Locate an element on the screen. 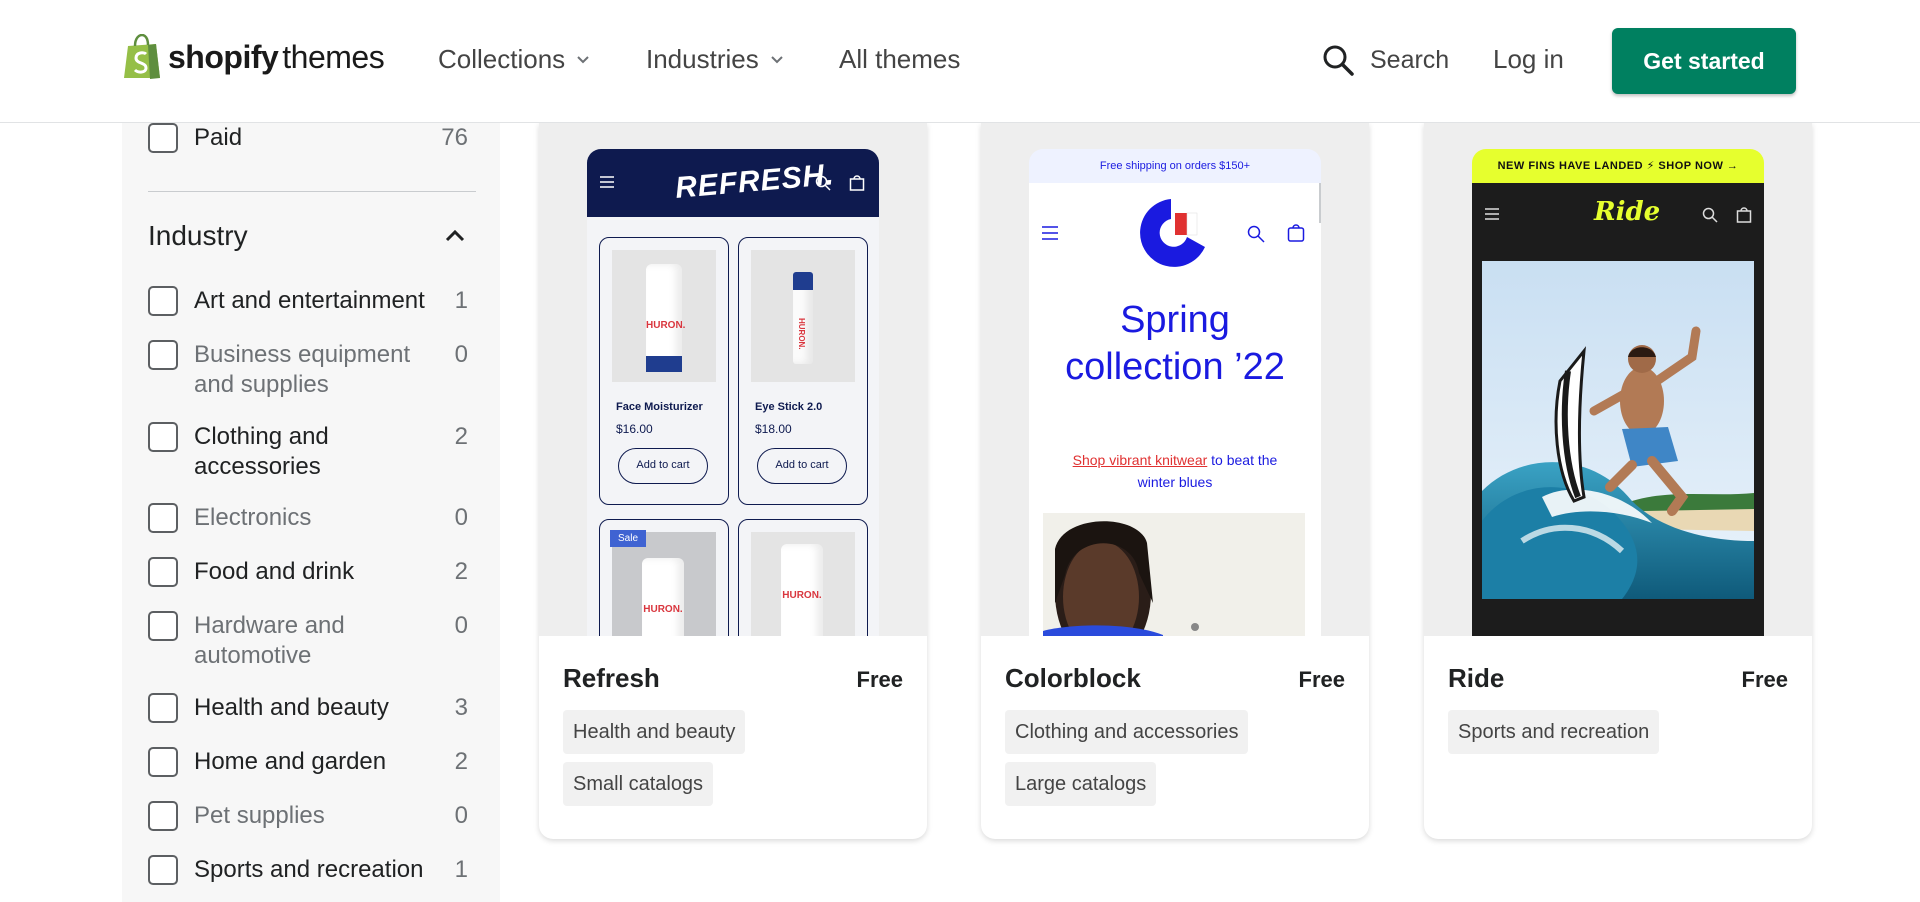  filter-industry-food: Food and drink 2 is located at coordinates (308, 572).